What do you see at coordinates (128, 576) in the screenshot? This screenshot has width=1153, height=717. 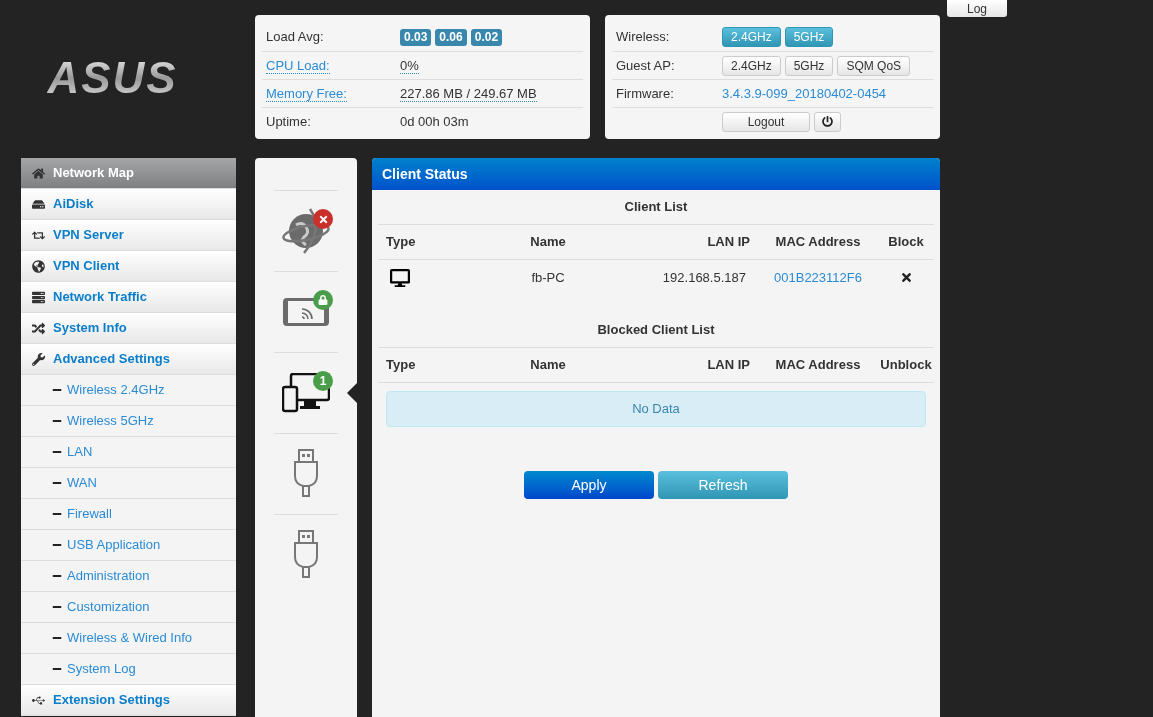 I see `submenu-item: Administration` at bounding box center [128, 576].